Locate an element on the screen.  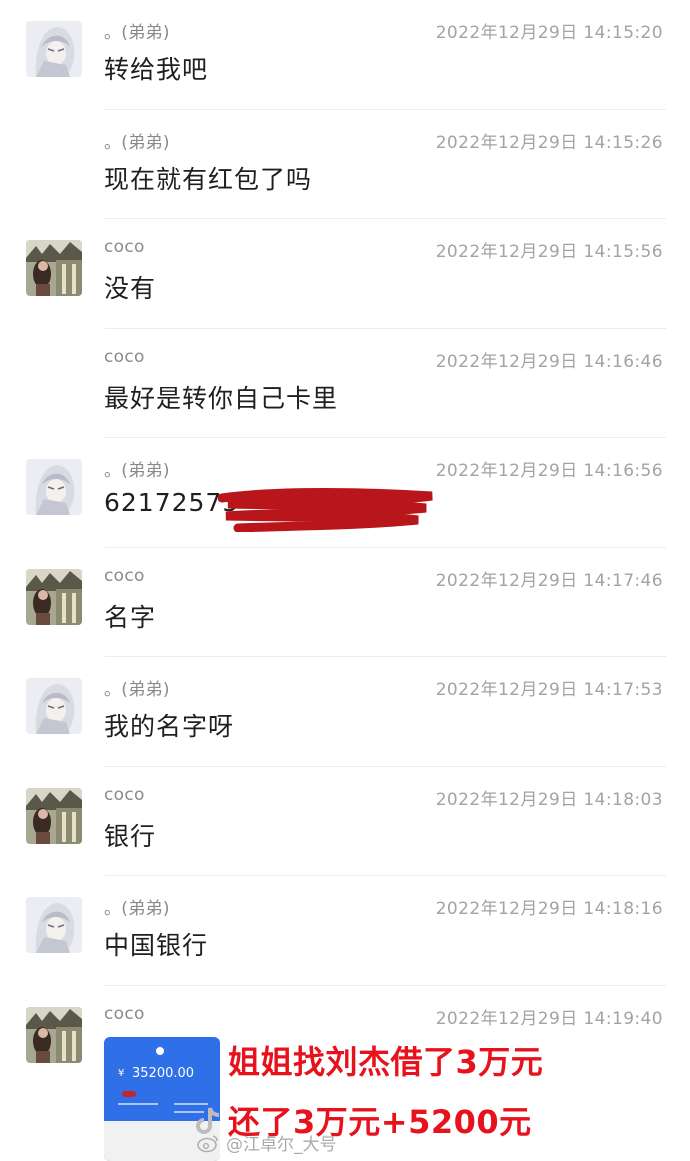
message-text: 没有 is located at coordinates (130, 288).